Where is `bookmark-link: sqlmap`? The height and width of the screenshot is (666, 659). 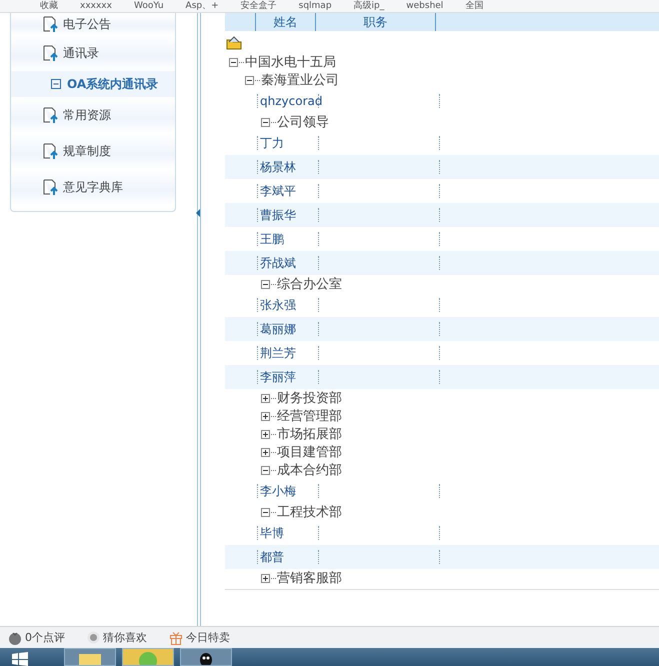
bookmark-link: sqlmap is located at coordinates (315, 6).